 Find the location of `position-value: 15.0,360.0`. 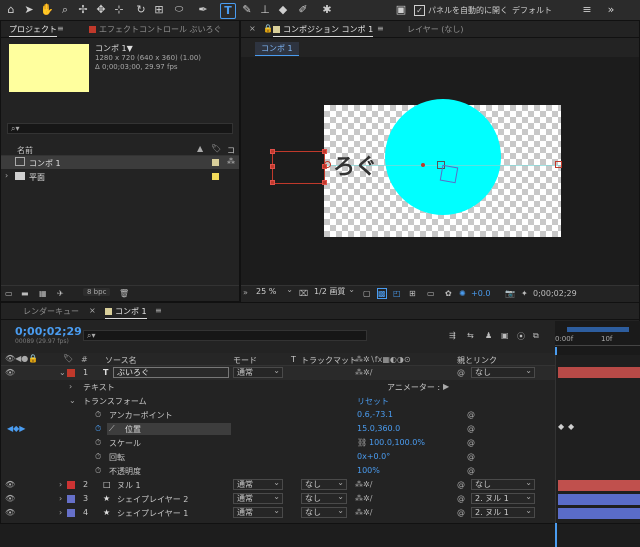

position-value: 15.0,360.0 is located at coordinates (378, 428).